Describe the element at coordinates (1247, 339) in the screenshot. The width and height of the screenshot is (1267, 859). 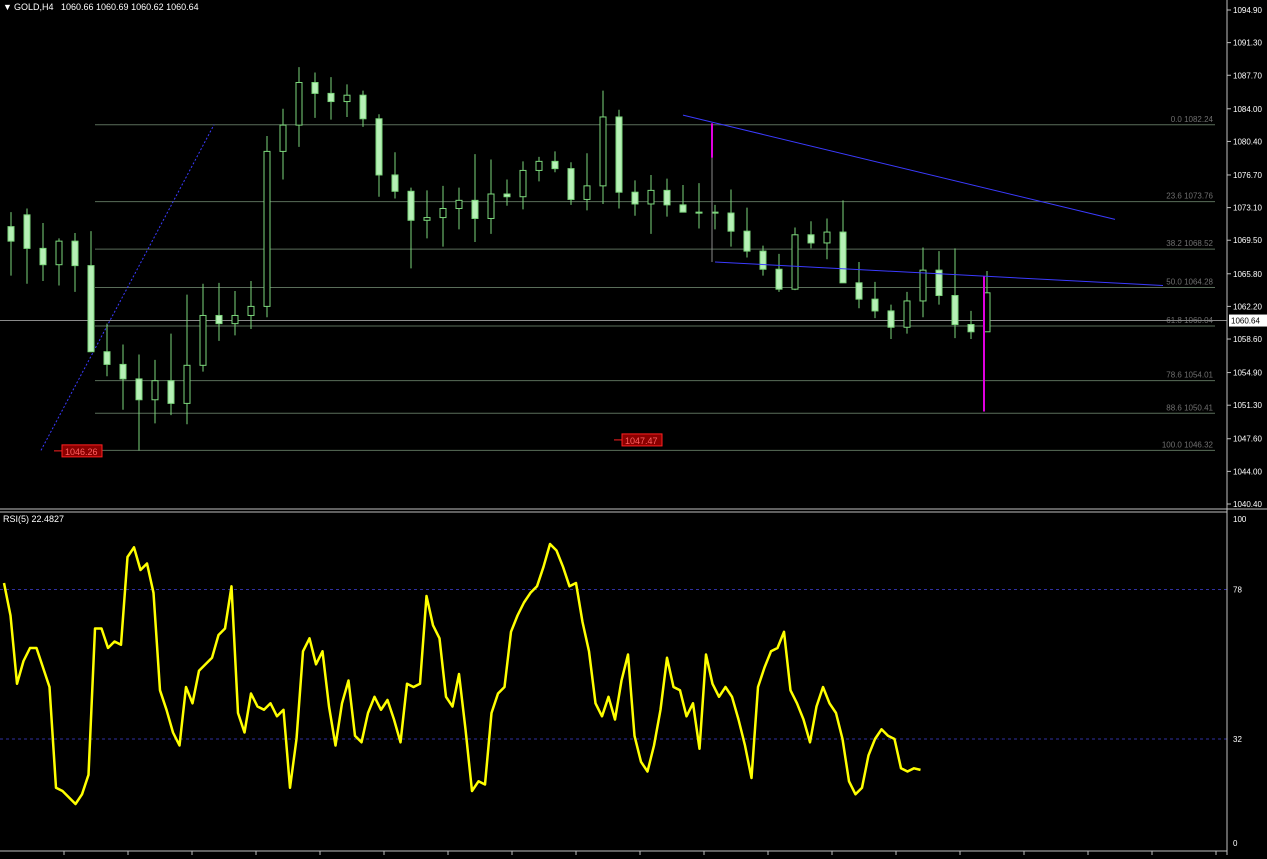
I see `price-tick-label: 1058.60` at that location.